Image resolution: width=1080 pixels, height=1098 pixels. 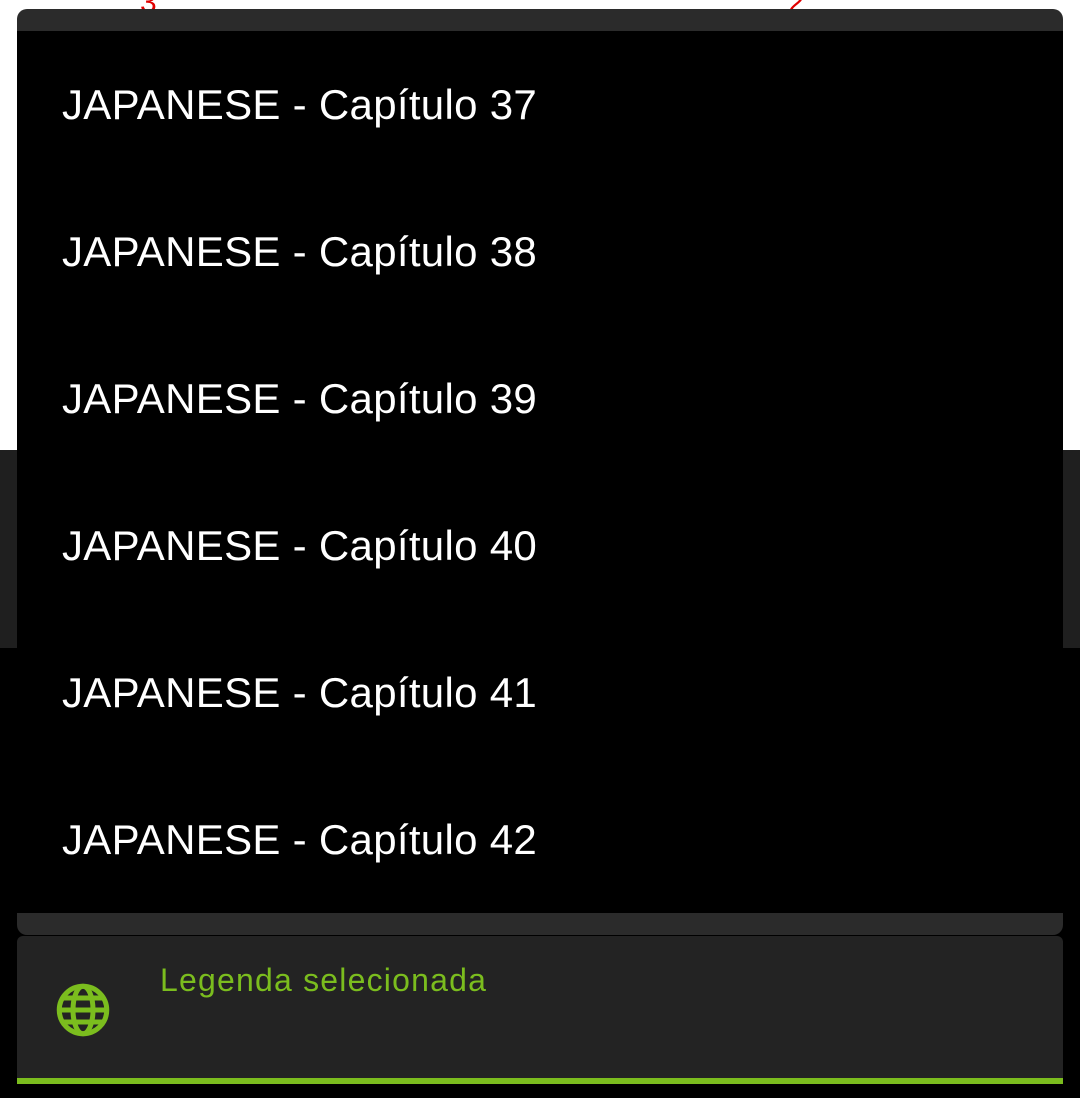 What do you see at coordinates (300, 545) in the screenshot?
I see `subtitle-option-label: JAPANESE - Capítulo 40` at bounding box center [300, 545].